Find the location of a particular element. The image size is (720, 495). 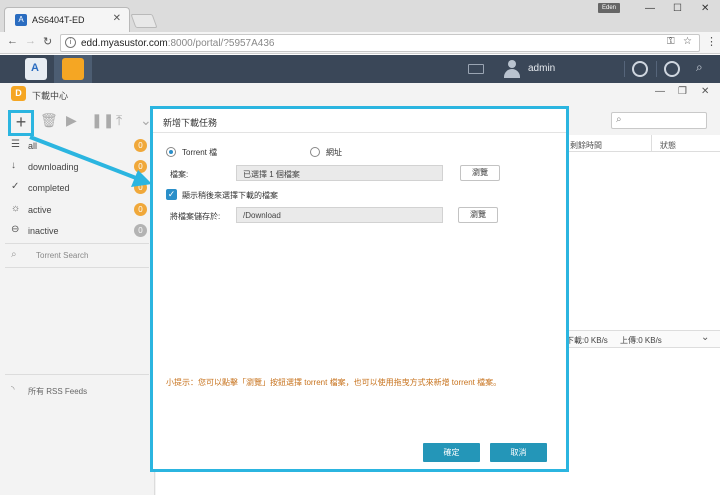

upload-speed: 上傳:0 KB/s is located at coordinates (641, 340).